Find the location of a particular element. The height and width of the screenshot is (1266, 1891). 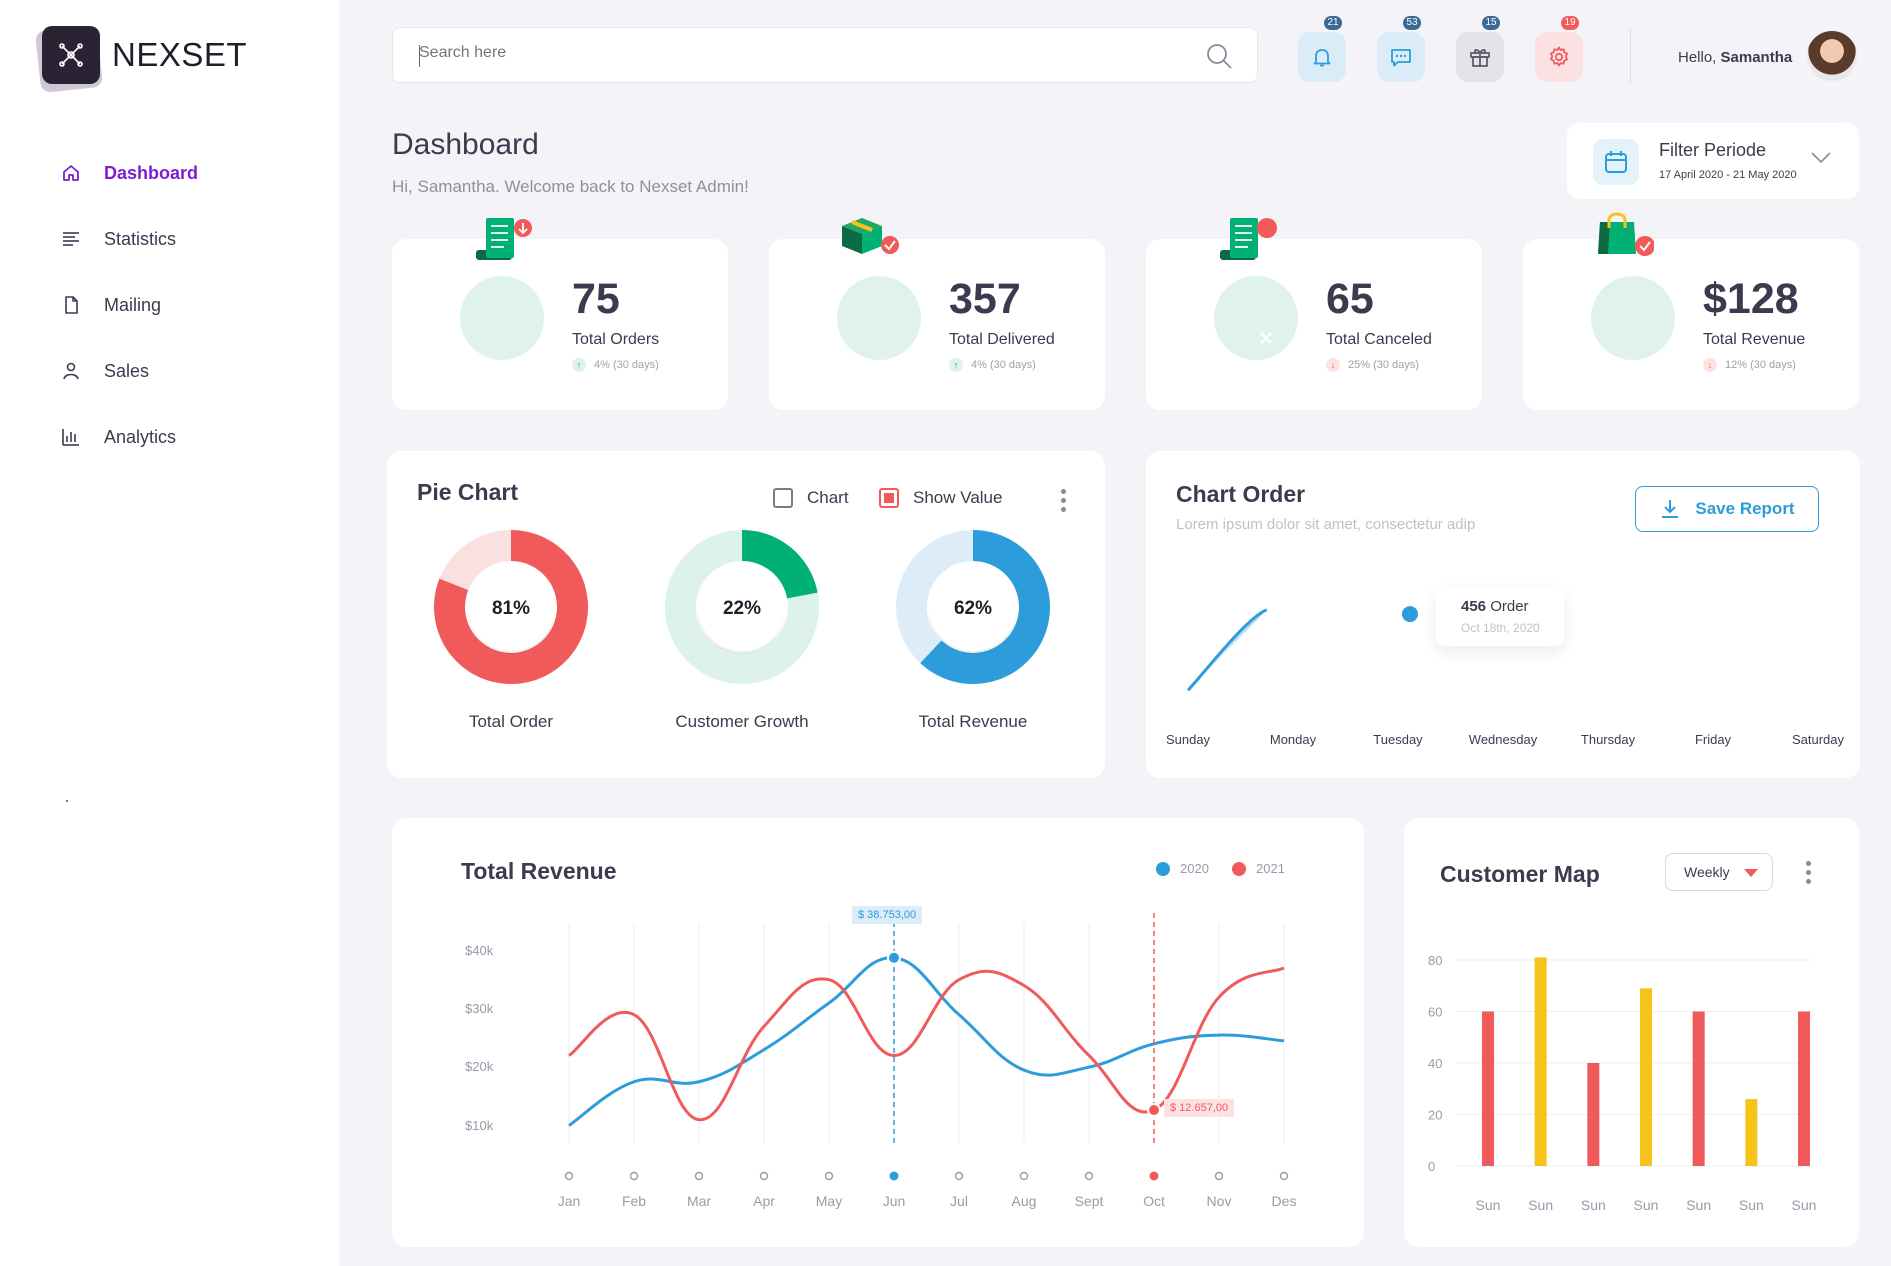

save-report-button: Save Report is located at coordinates (1727, 509).